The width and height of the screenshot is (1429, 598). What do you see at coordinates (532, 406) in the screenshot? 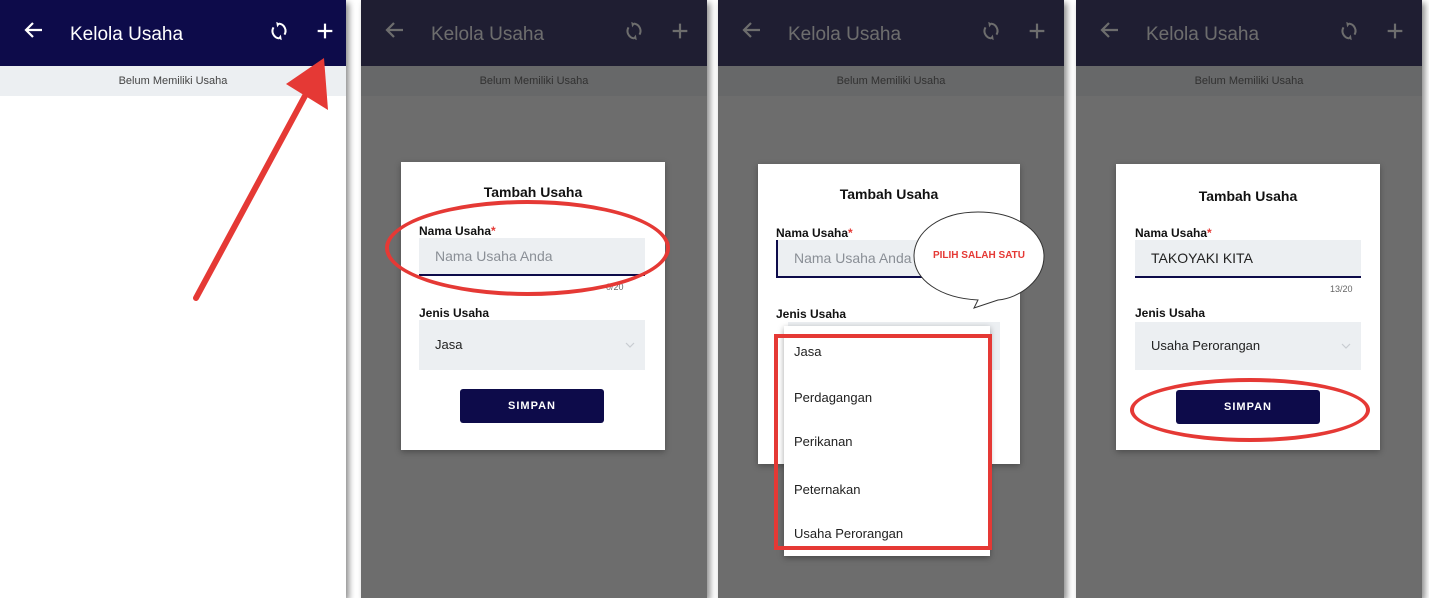
I see `save-button: SIMPAN` at bounding box center [532, 406].